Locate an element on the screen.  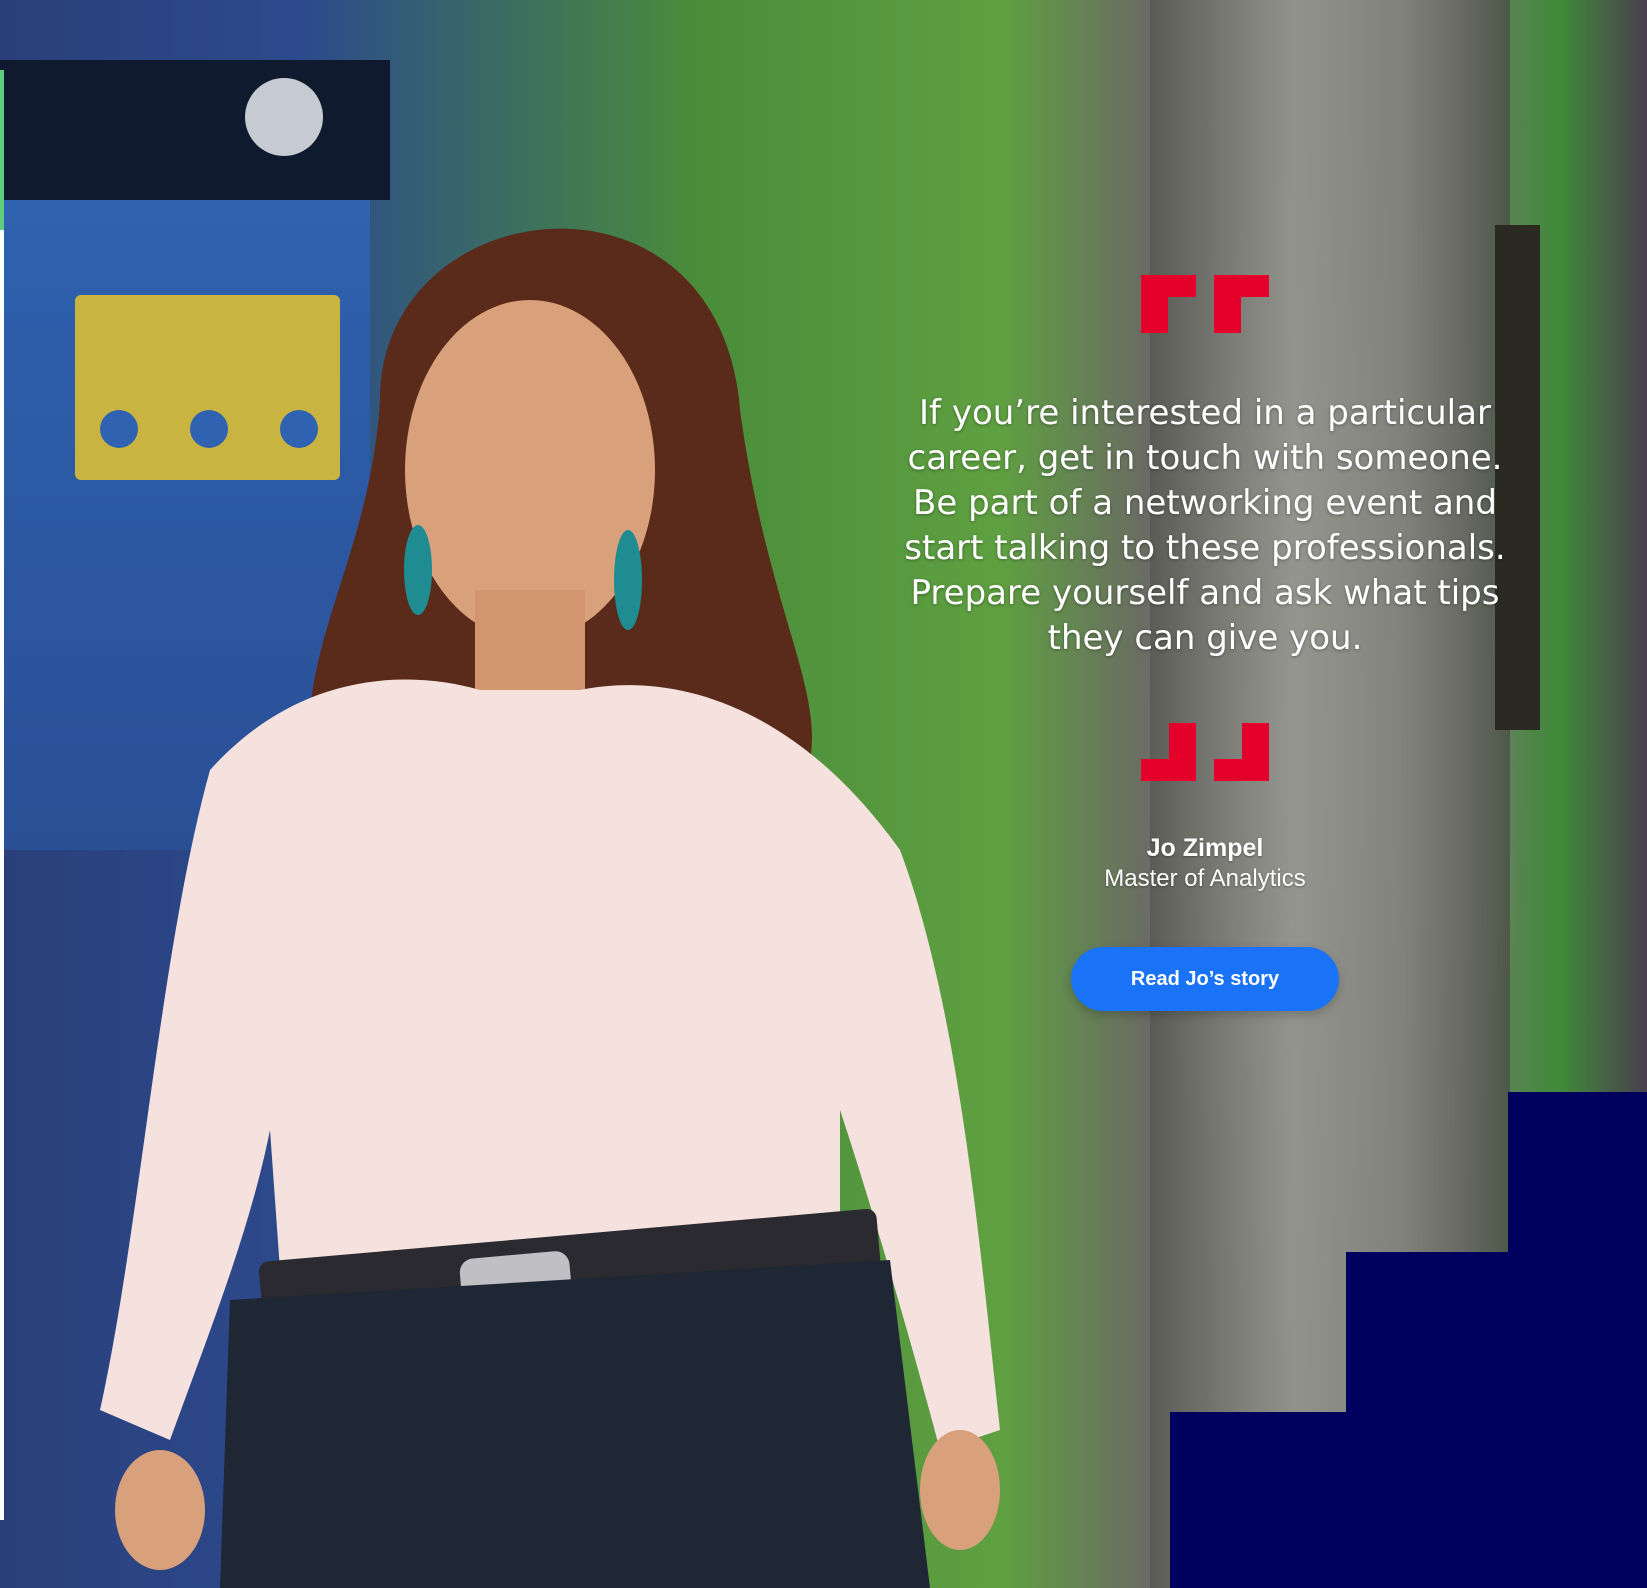
navy-step-block is located at coordinates (1408, 1500).